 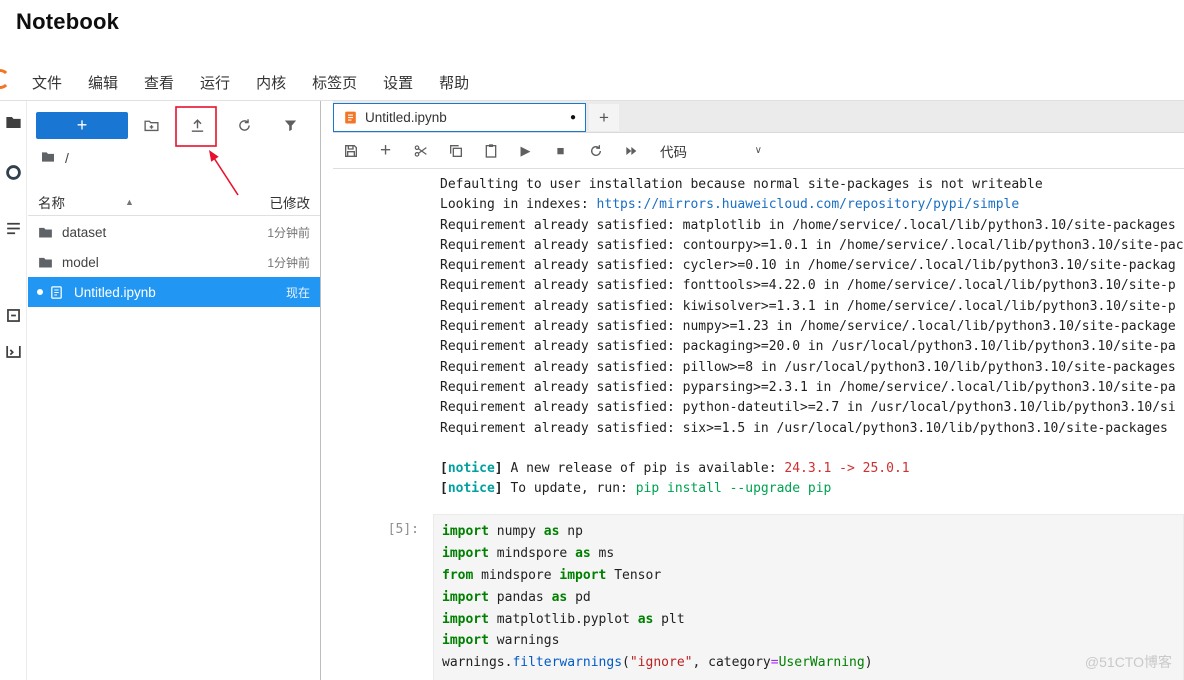 What do you see at coordinates (512, 531) in the screenshot?
I see `code-line: import numpy as np` at bounding box center [512, 531].